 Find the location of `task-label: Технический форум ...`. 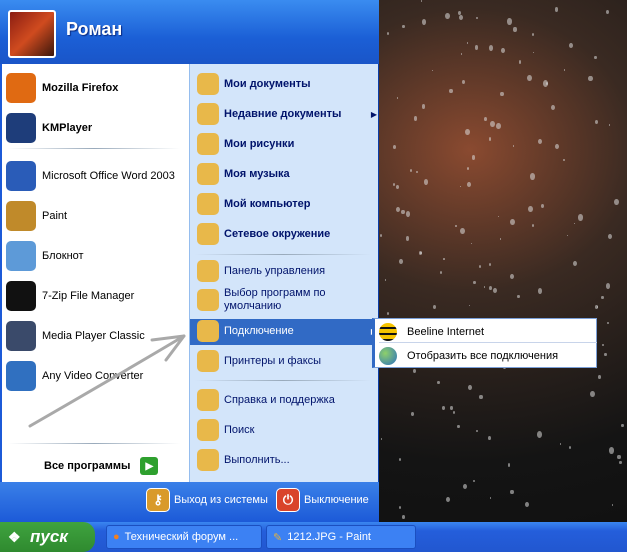

task-label: Технический форум ... is located at coordinates (181, 537).